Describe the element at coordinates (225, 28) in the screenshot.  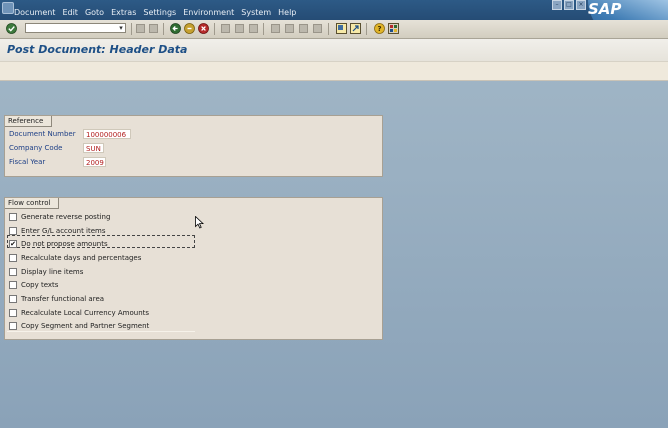
I see `print-icon` at that location.